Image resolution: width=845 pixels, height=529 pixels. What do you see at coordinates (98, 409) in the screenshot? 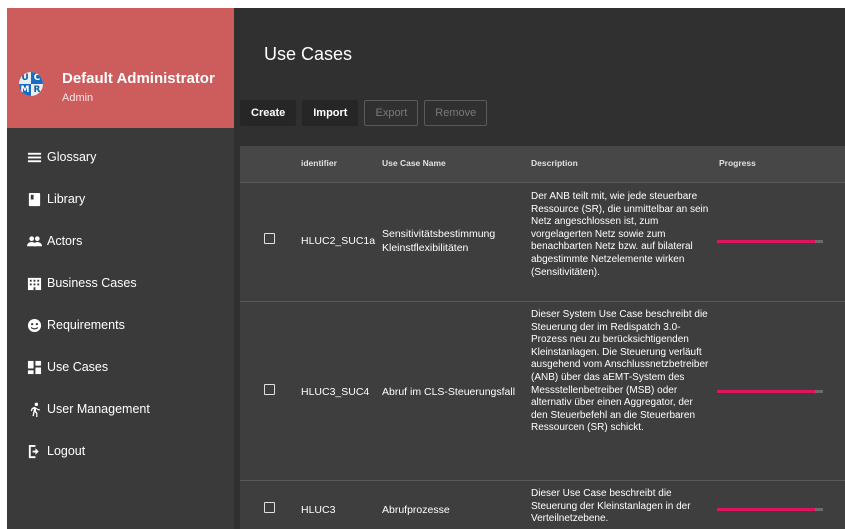
I see `sidebar-item-label: User Management` at bounding box center [98, 409].